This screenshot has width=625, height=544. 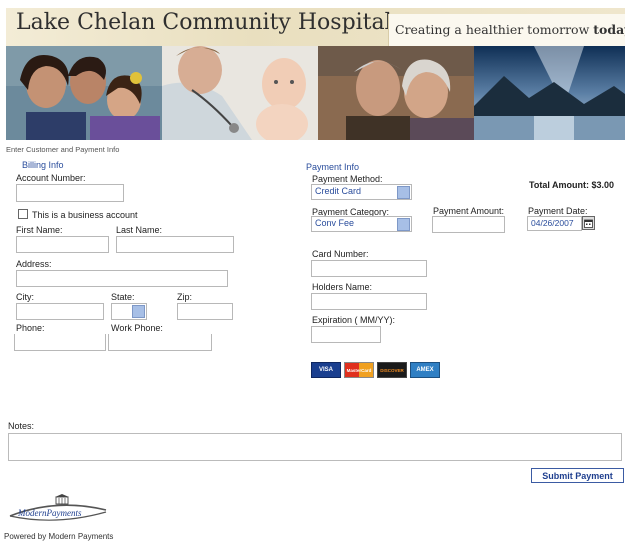 What do you see at coordinates (205, 311) in the screenshot?
I see `zip-input` at bounding box center [205, 311].